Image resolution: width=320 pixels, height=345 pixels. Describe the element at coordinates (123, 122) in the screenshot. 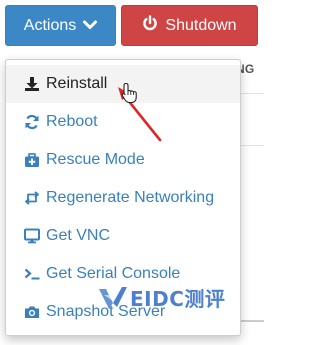

I see `menu-item-reboot: Reboot` at that location.